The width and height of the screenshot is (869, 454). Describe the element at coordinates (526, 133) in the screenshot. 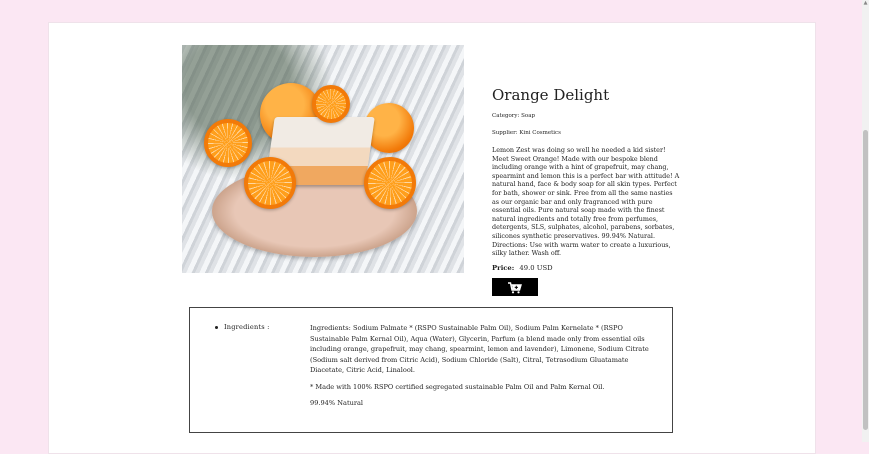

I see `product-supplier: Supplier: Kini Cosmetics` at that location.